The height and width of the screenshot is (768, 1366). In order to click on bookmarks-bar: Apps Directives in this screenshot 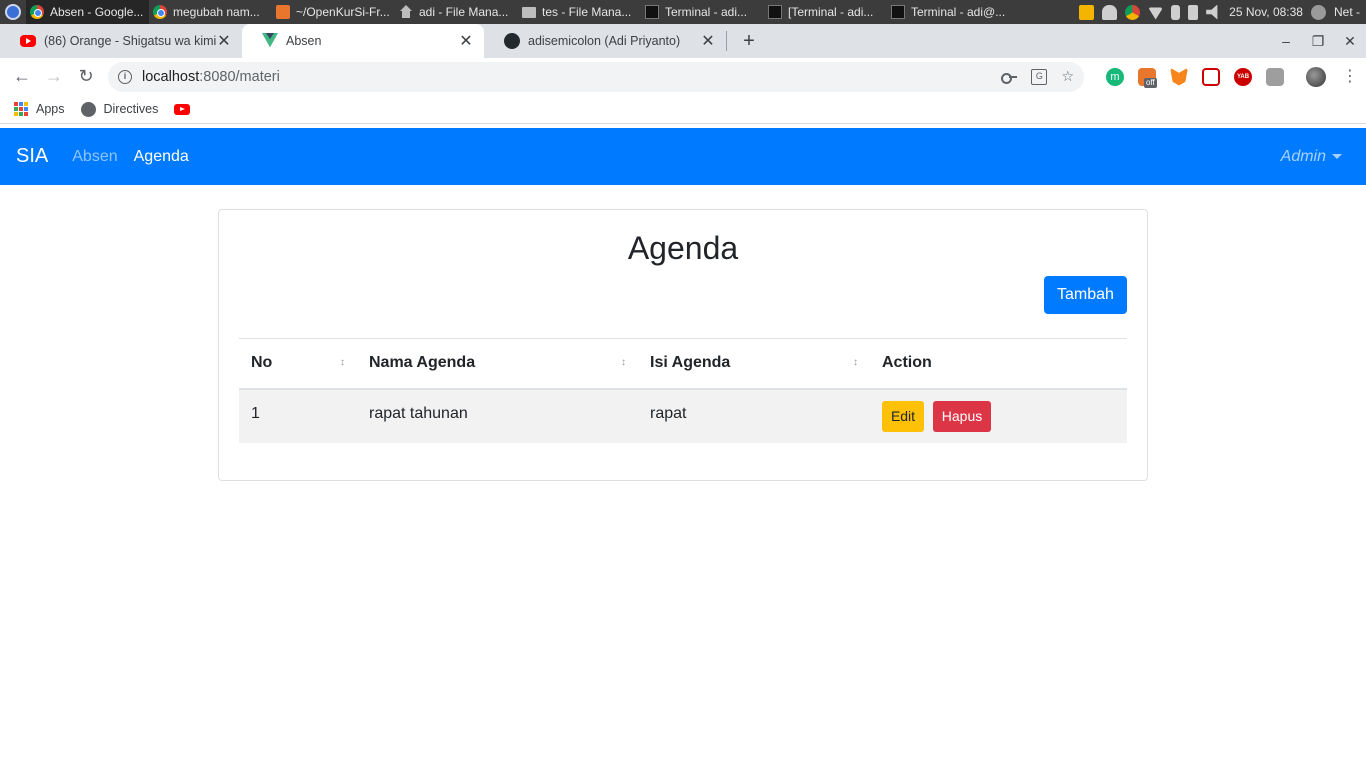, I will do `click(683, 109)`.